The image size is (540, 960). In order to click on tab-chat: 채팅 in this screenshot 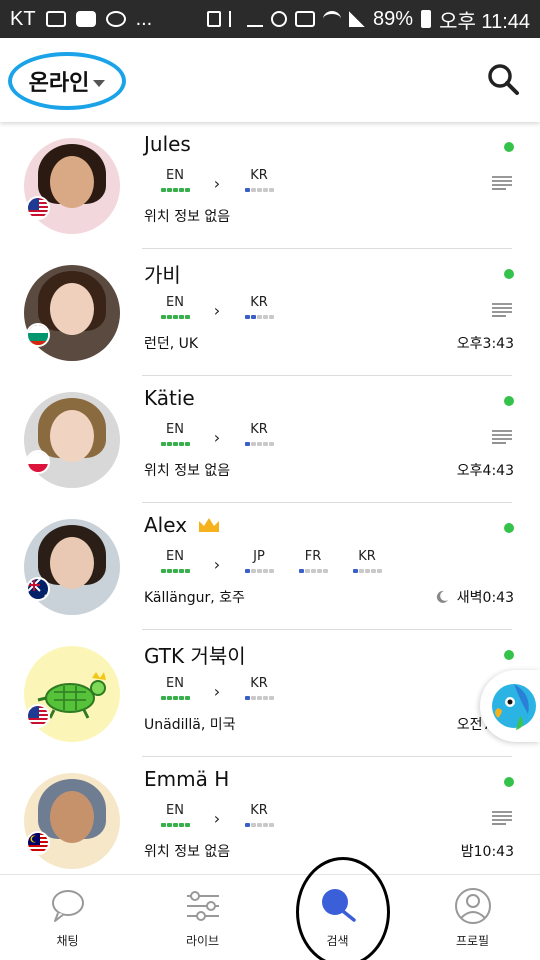, I will do `click(67, 917)`.